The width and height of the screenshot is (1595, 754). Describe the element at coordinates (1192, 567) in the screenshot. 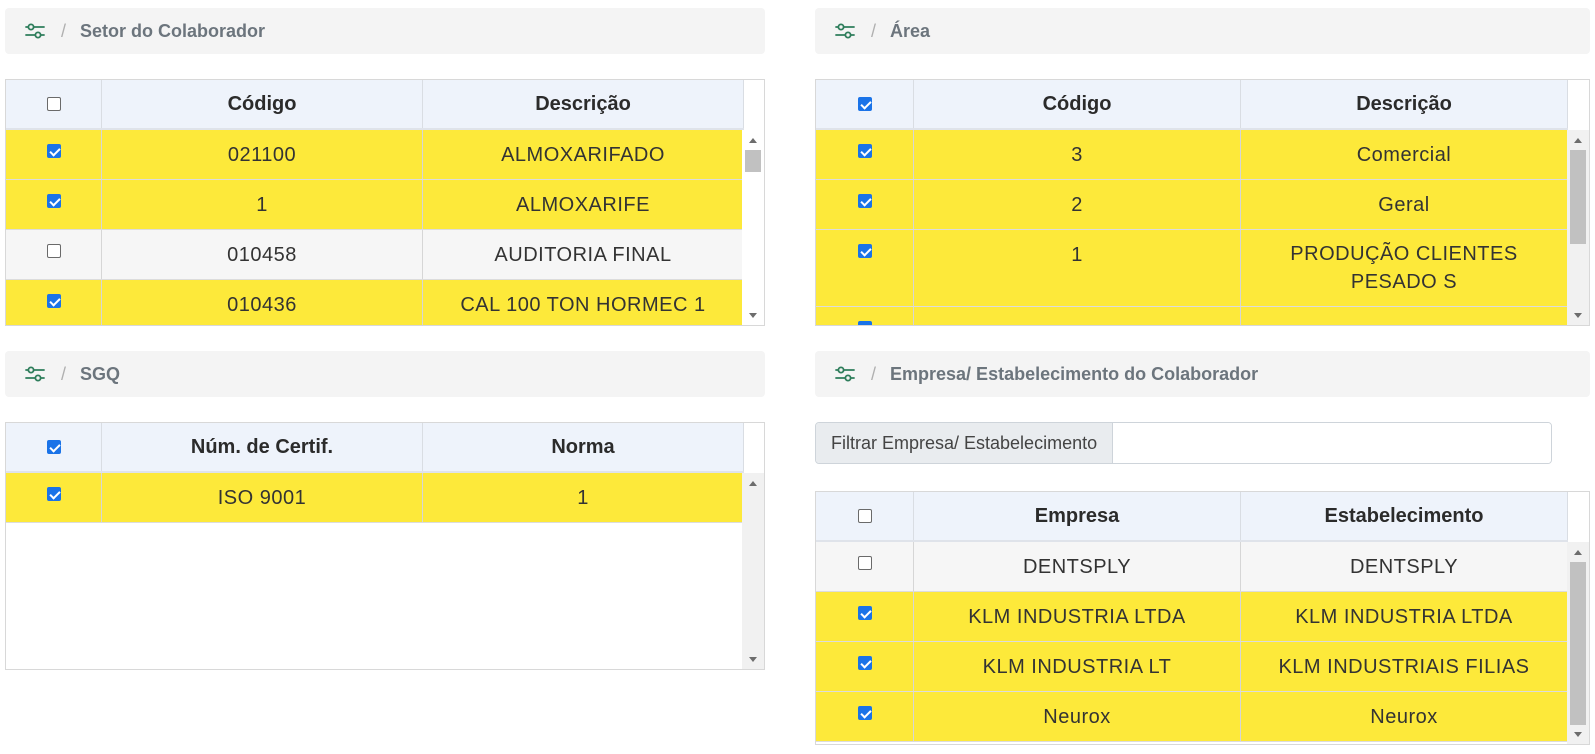

I see `table-row: DENTSPLY DENTSPLY` at that location.